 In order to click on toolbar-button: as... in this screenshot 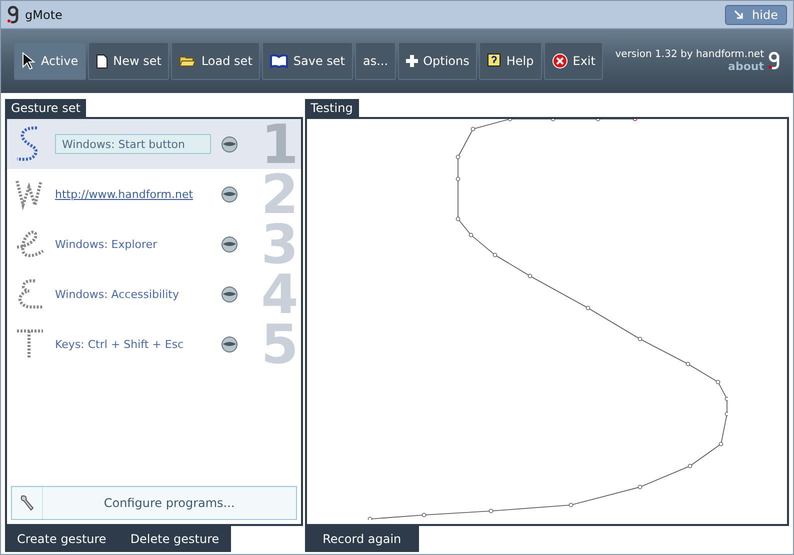, I will do `click(375, 61)`.